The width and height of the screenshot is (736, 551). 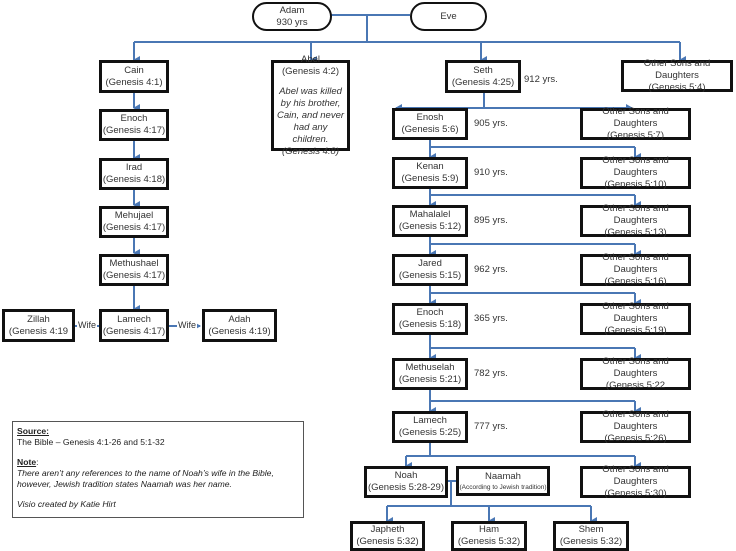 What do you see at coordinates (635, 330) in the screenshot?
I see `node-ref: (Genesis 5:19)` at bounding box center [635, 330].